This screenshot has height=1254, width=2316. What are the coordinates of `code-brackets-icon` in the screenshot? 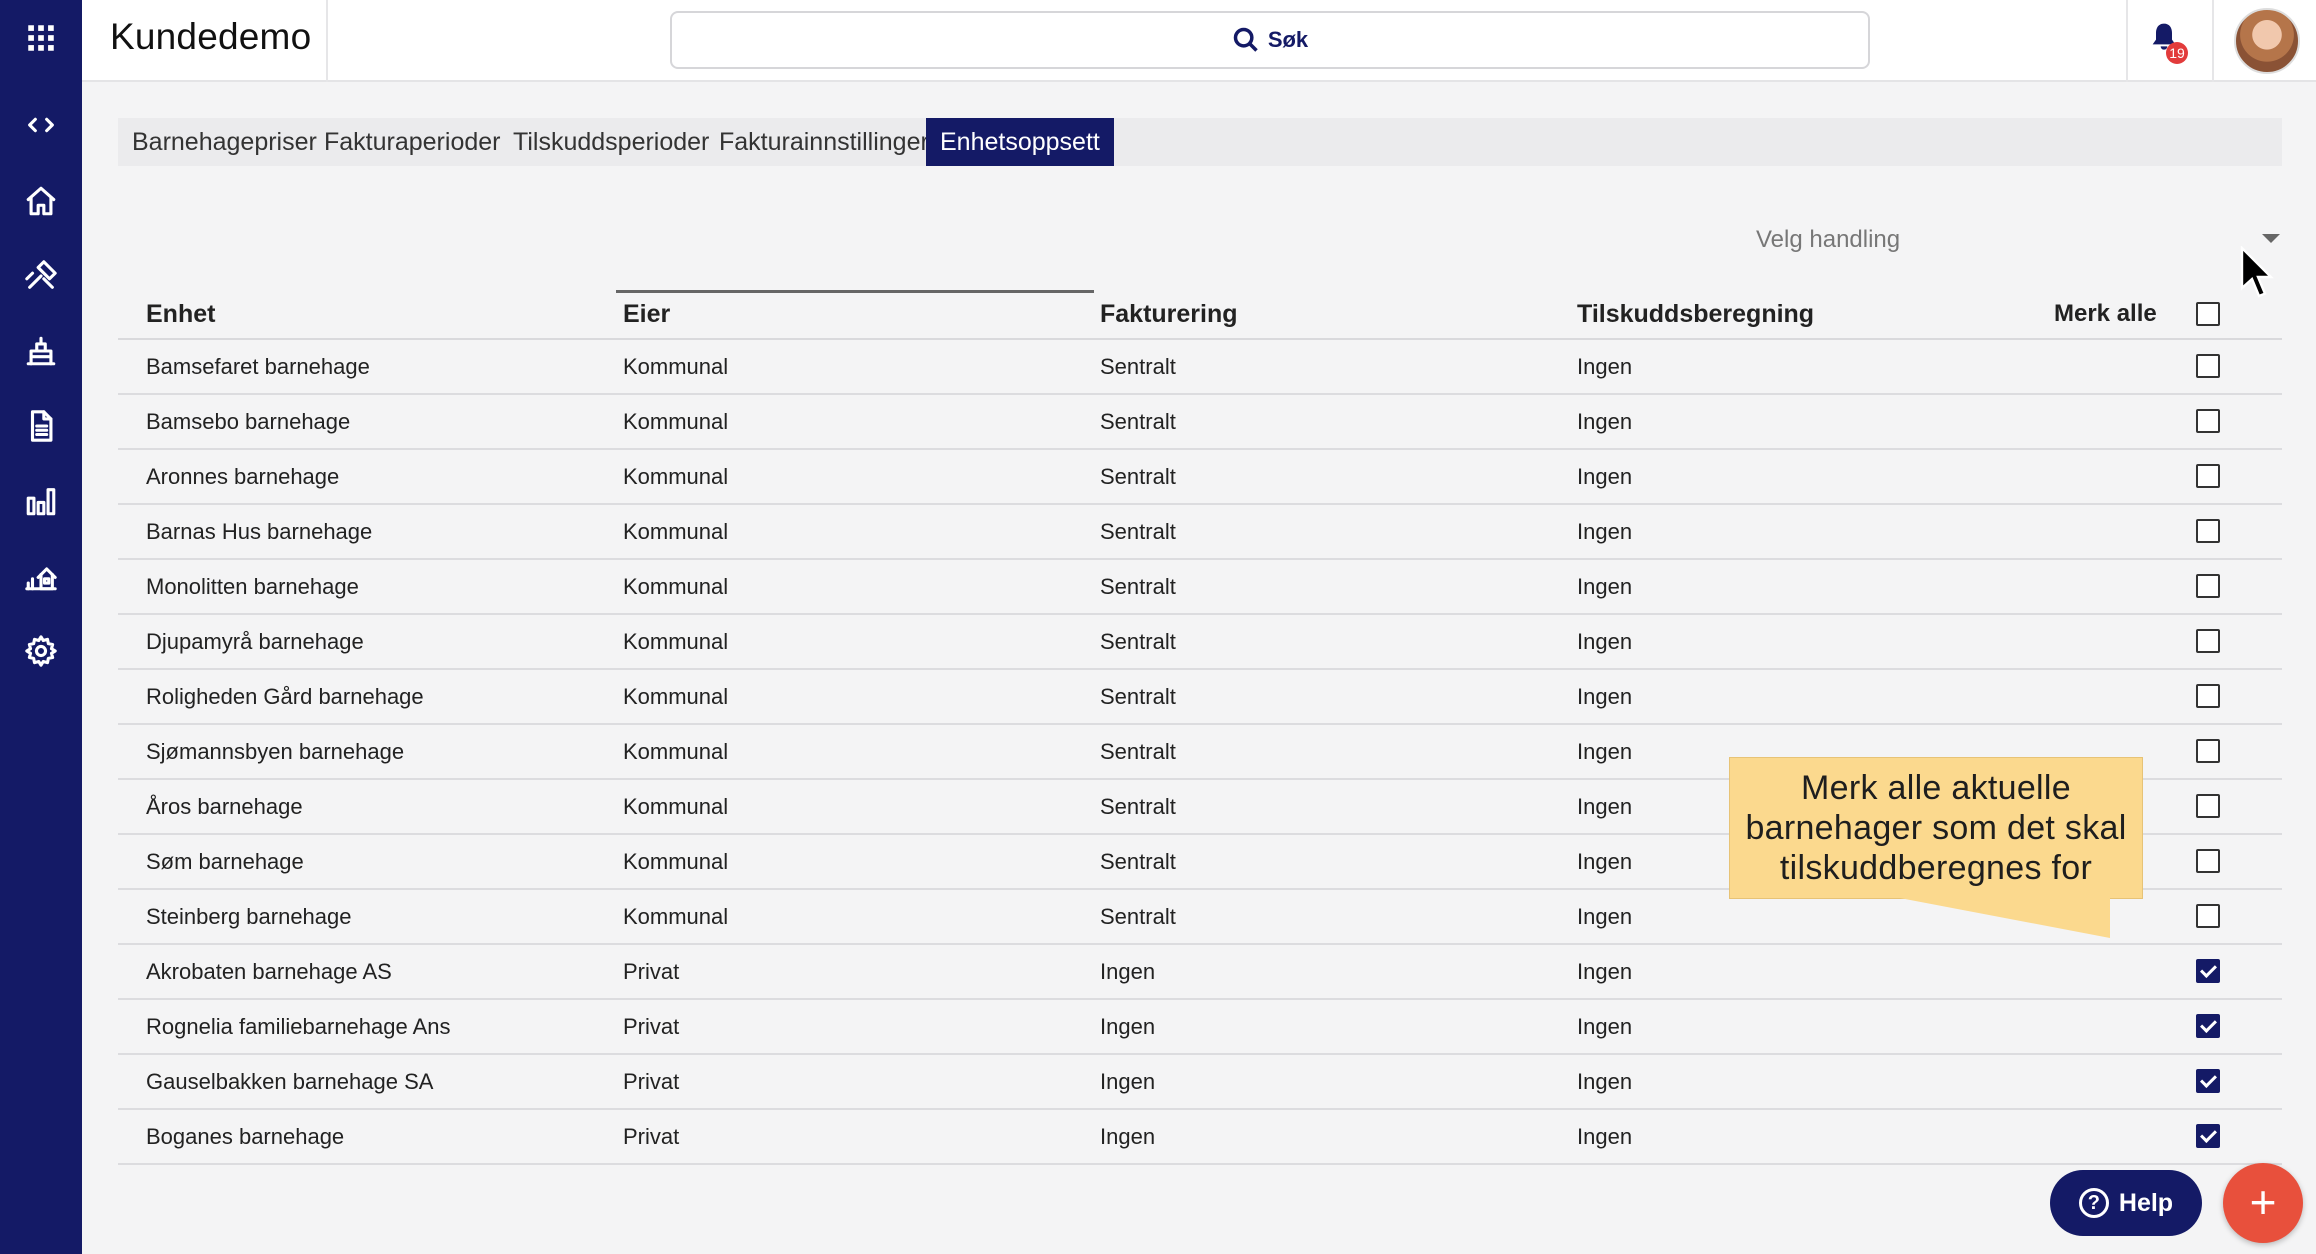 It's located at (41, 125).